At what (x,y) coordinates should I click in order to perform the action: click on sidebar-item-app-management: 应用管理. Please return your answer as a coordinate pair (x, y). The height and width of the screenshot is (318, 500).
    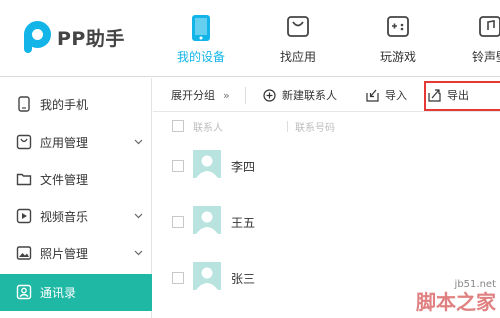
    Looking at the image, I should click on (76, 142).